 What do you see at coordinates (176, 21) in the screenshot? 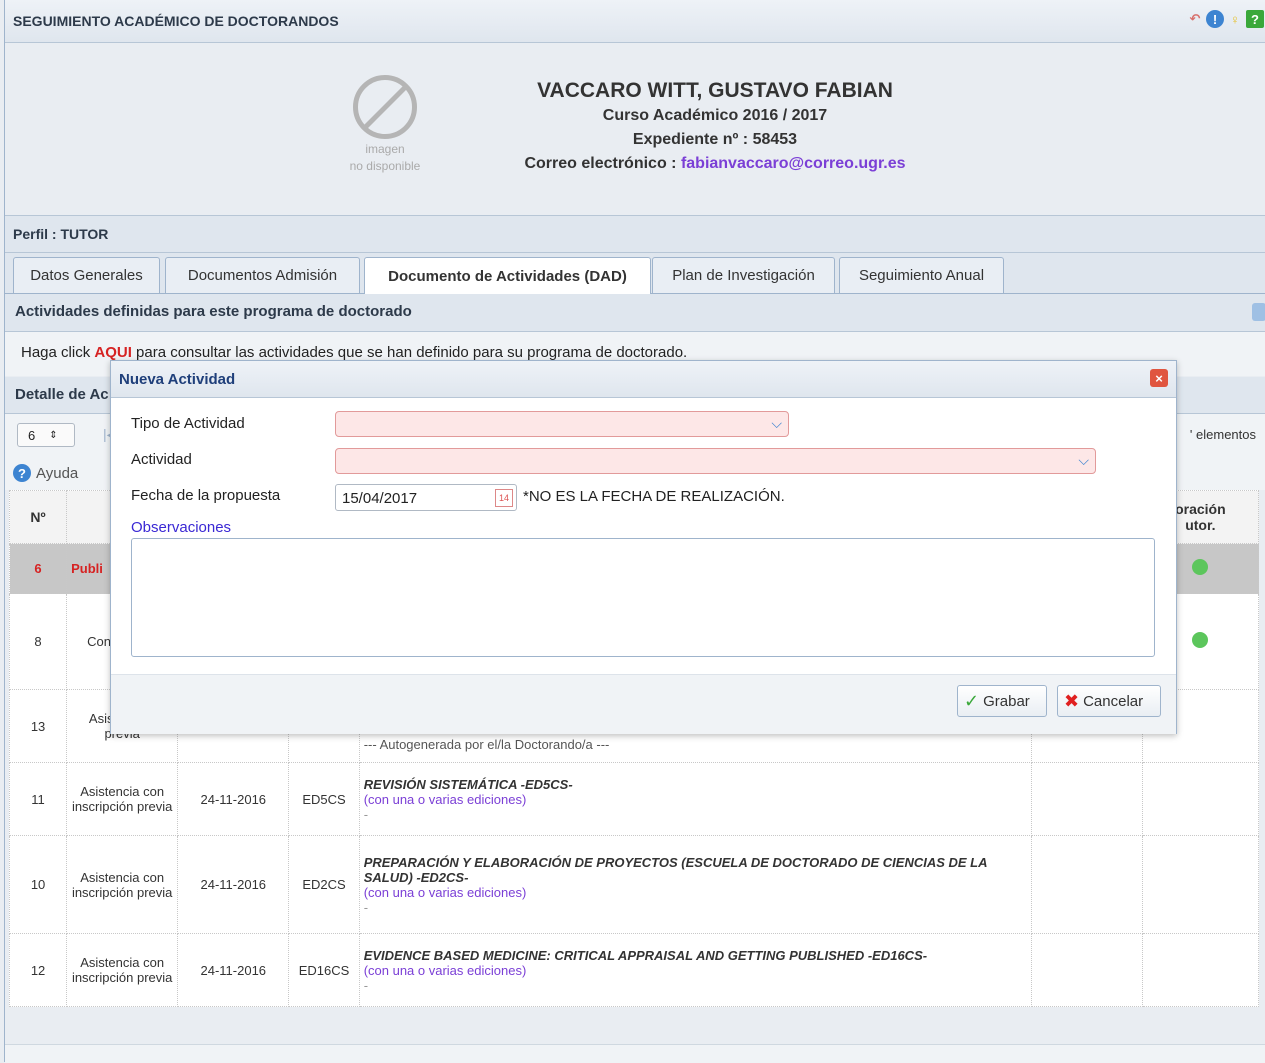
I see `app-title: SEGUIMIENTO ACADÉMICO DE DOCTORANDOS` at bounding box center [176, 21].